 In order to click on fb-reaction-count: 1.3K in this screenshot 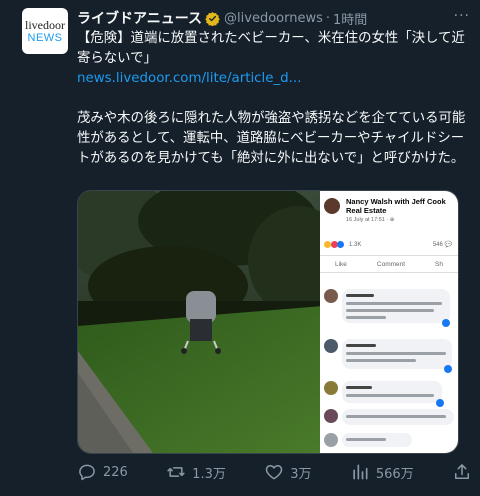, I will do `click(355, 245)`.